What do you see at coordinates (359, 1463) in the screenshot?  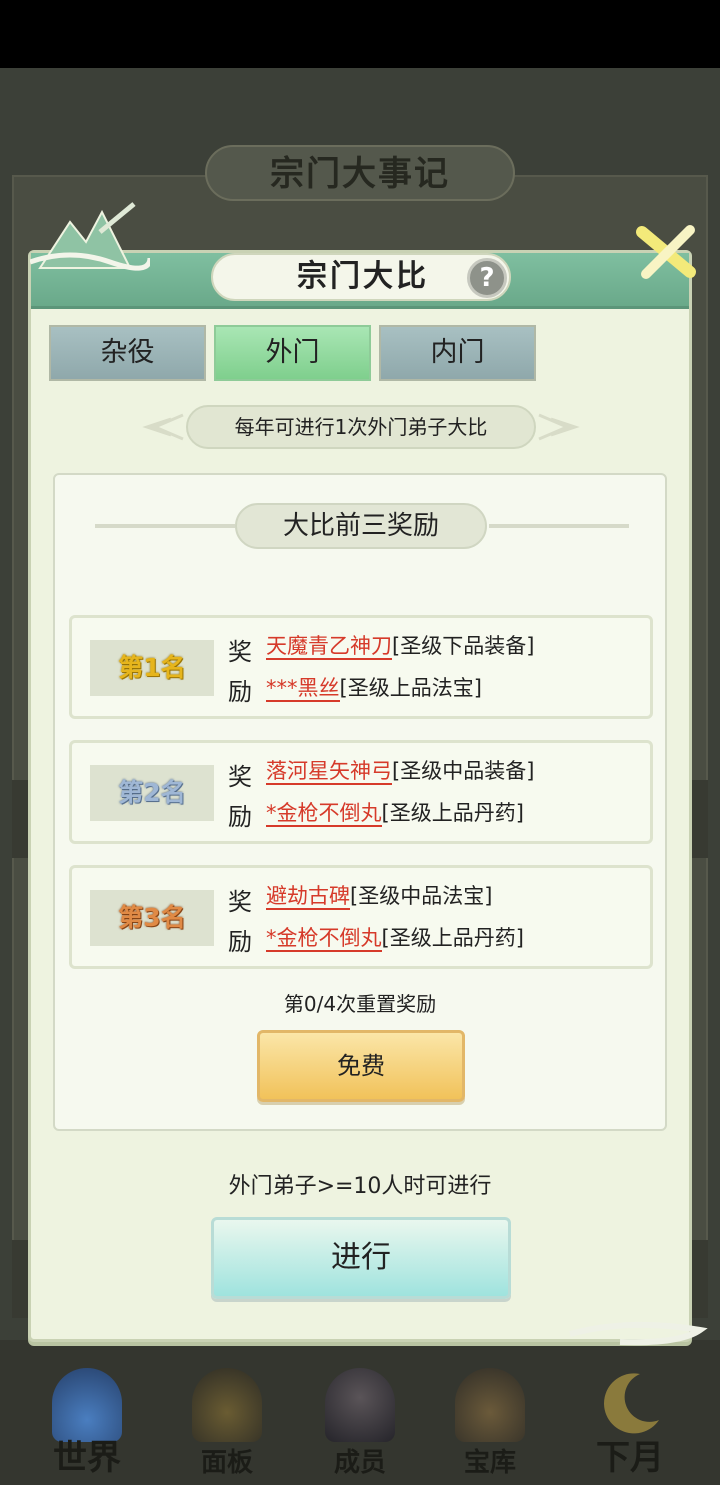 I see `nav-members-label: 成员` at bounding box center [359, 1463].